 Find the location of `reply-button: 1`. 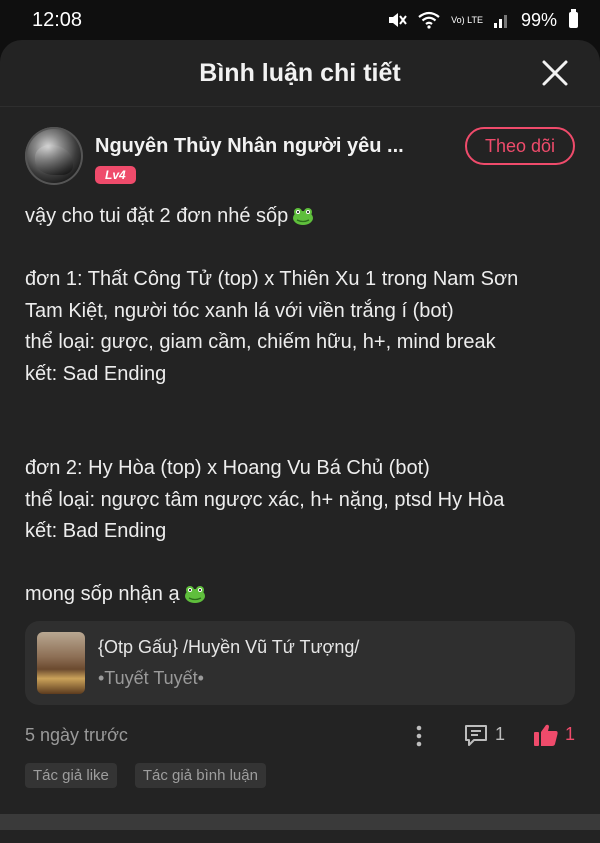

reply-button: 1 is located at coordinates (484, 735).